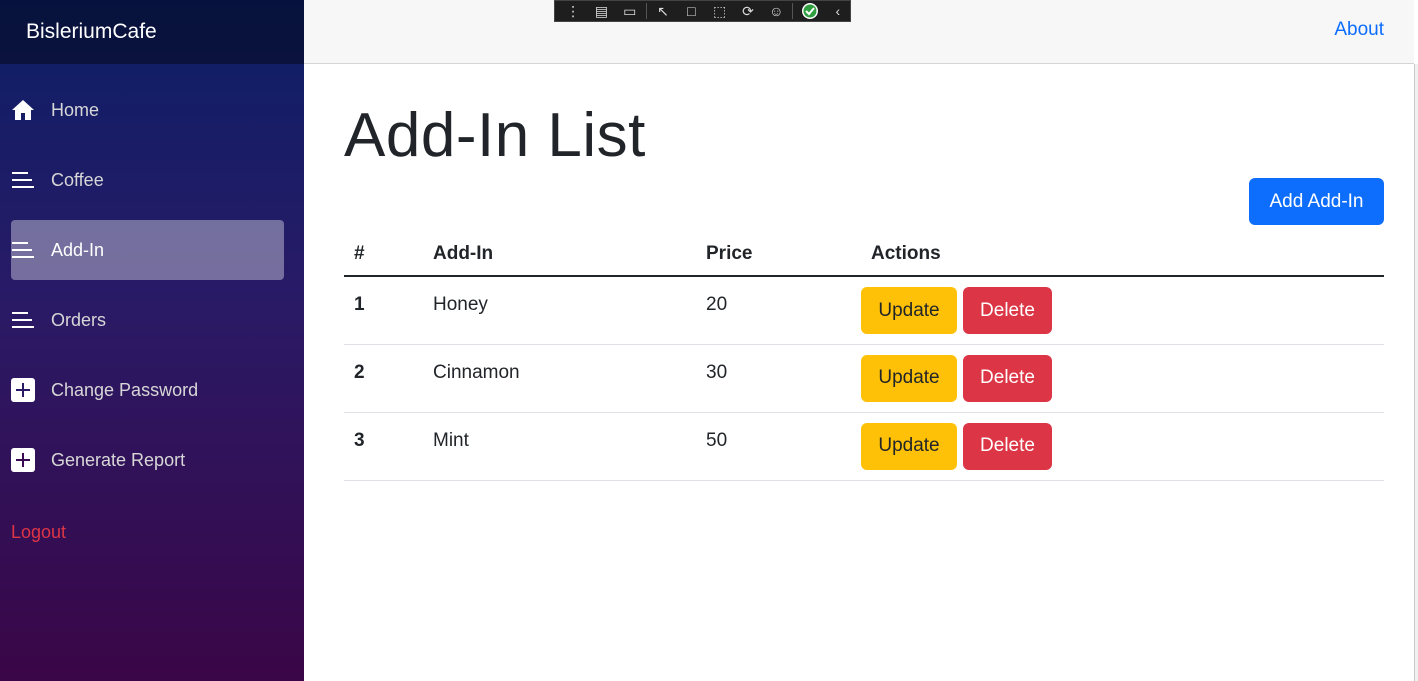  What do you see at coordinates (38, 532) in the screenshot?
I see `logout-link: Logout` at bounding box center [38, 532].